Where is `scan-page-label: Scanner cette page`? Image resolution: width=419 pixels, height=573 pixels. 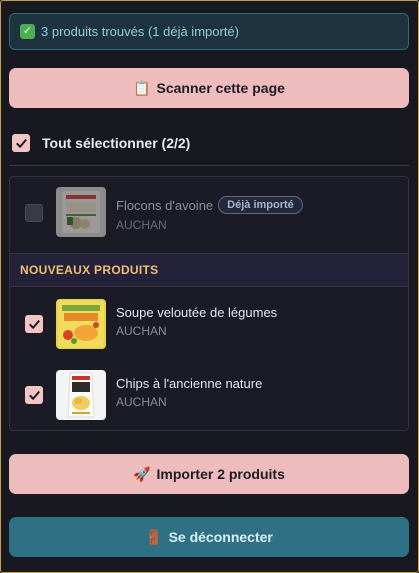 scan-page-label: Scanner cette page is located at coordinates (220, 88).